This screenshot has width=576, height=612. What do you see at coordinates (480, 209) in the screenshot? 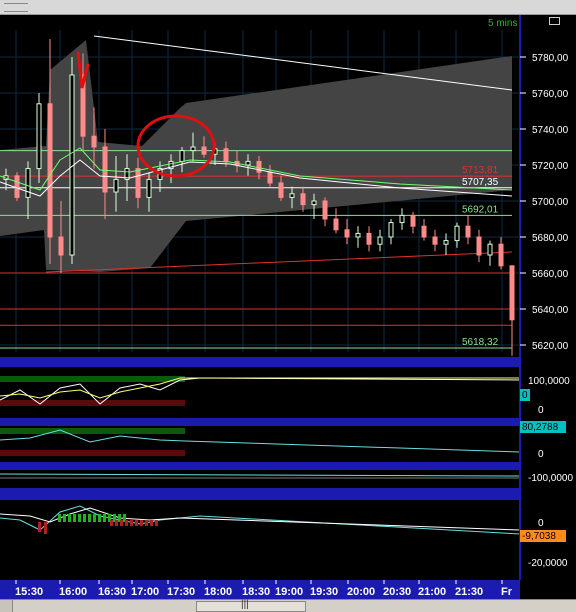
I see `level-label: 5692,01` at bounding box center [480, 209].